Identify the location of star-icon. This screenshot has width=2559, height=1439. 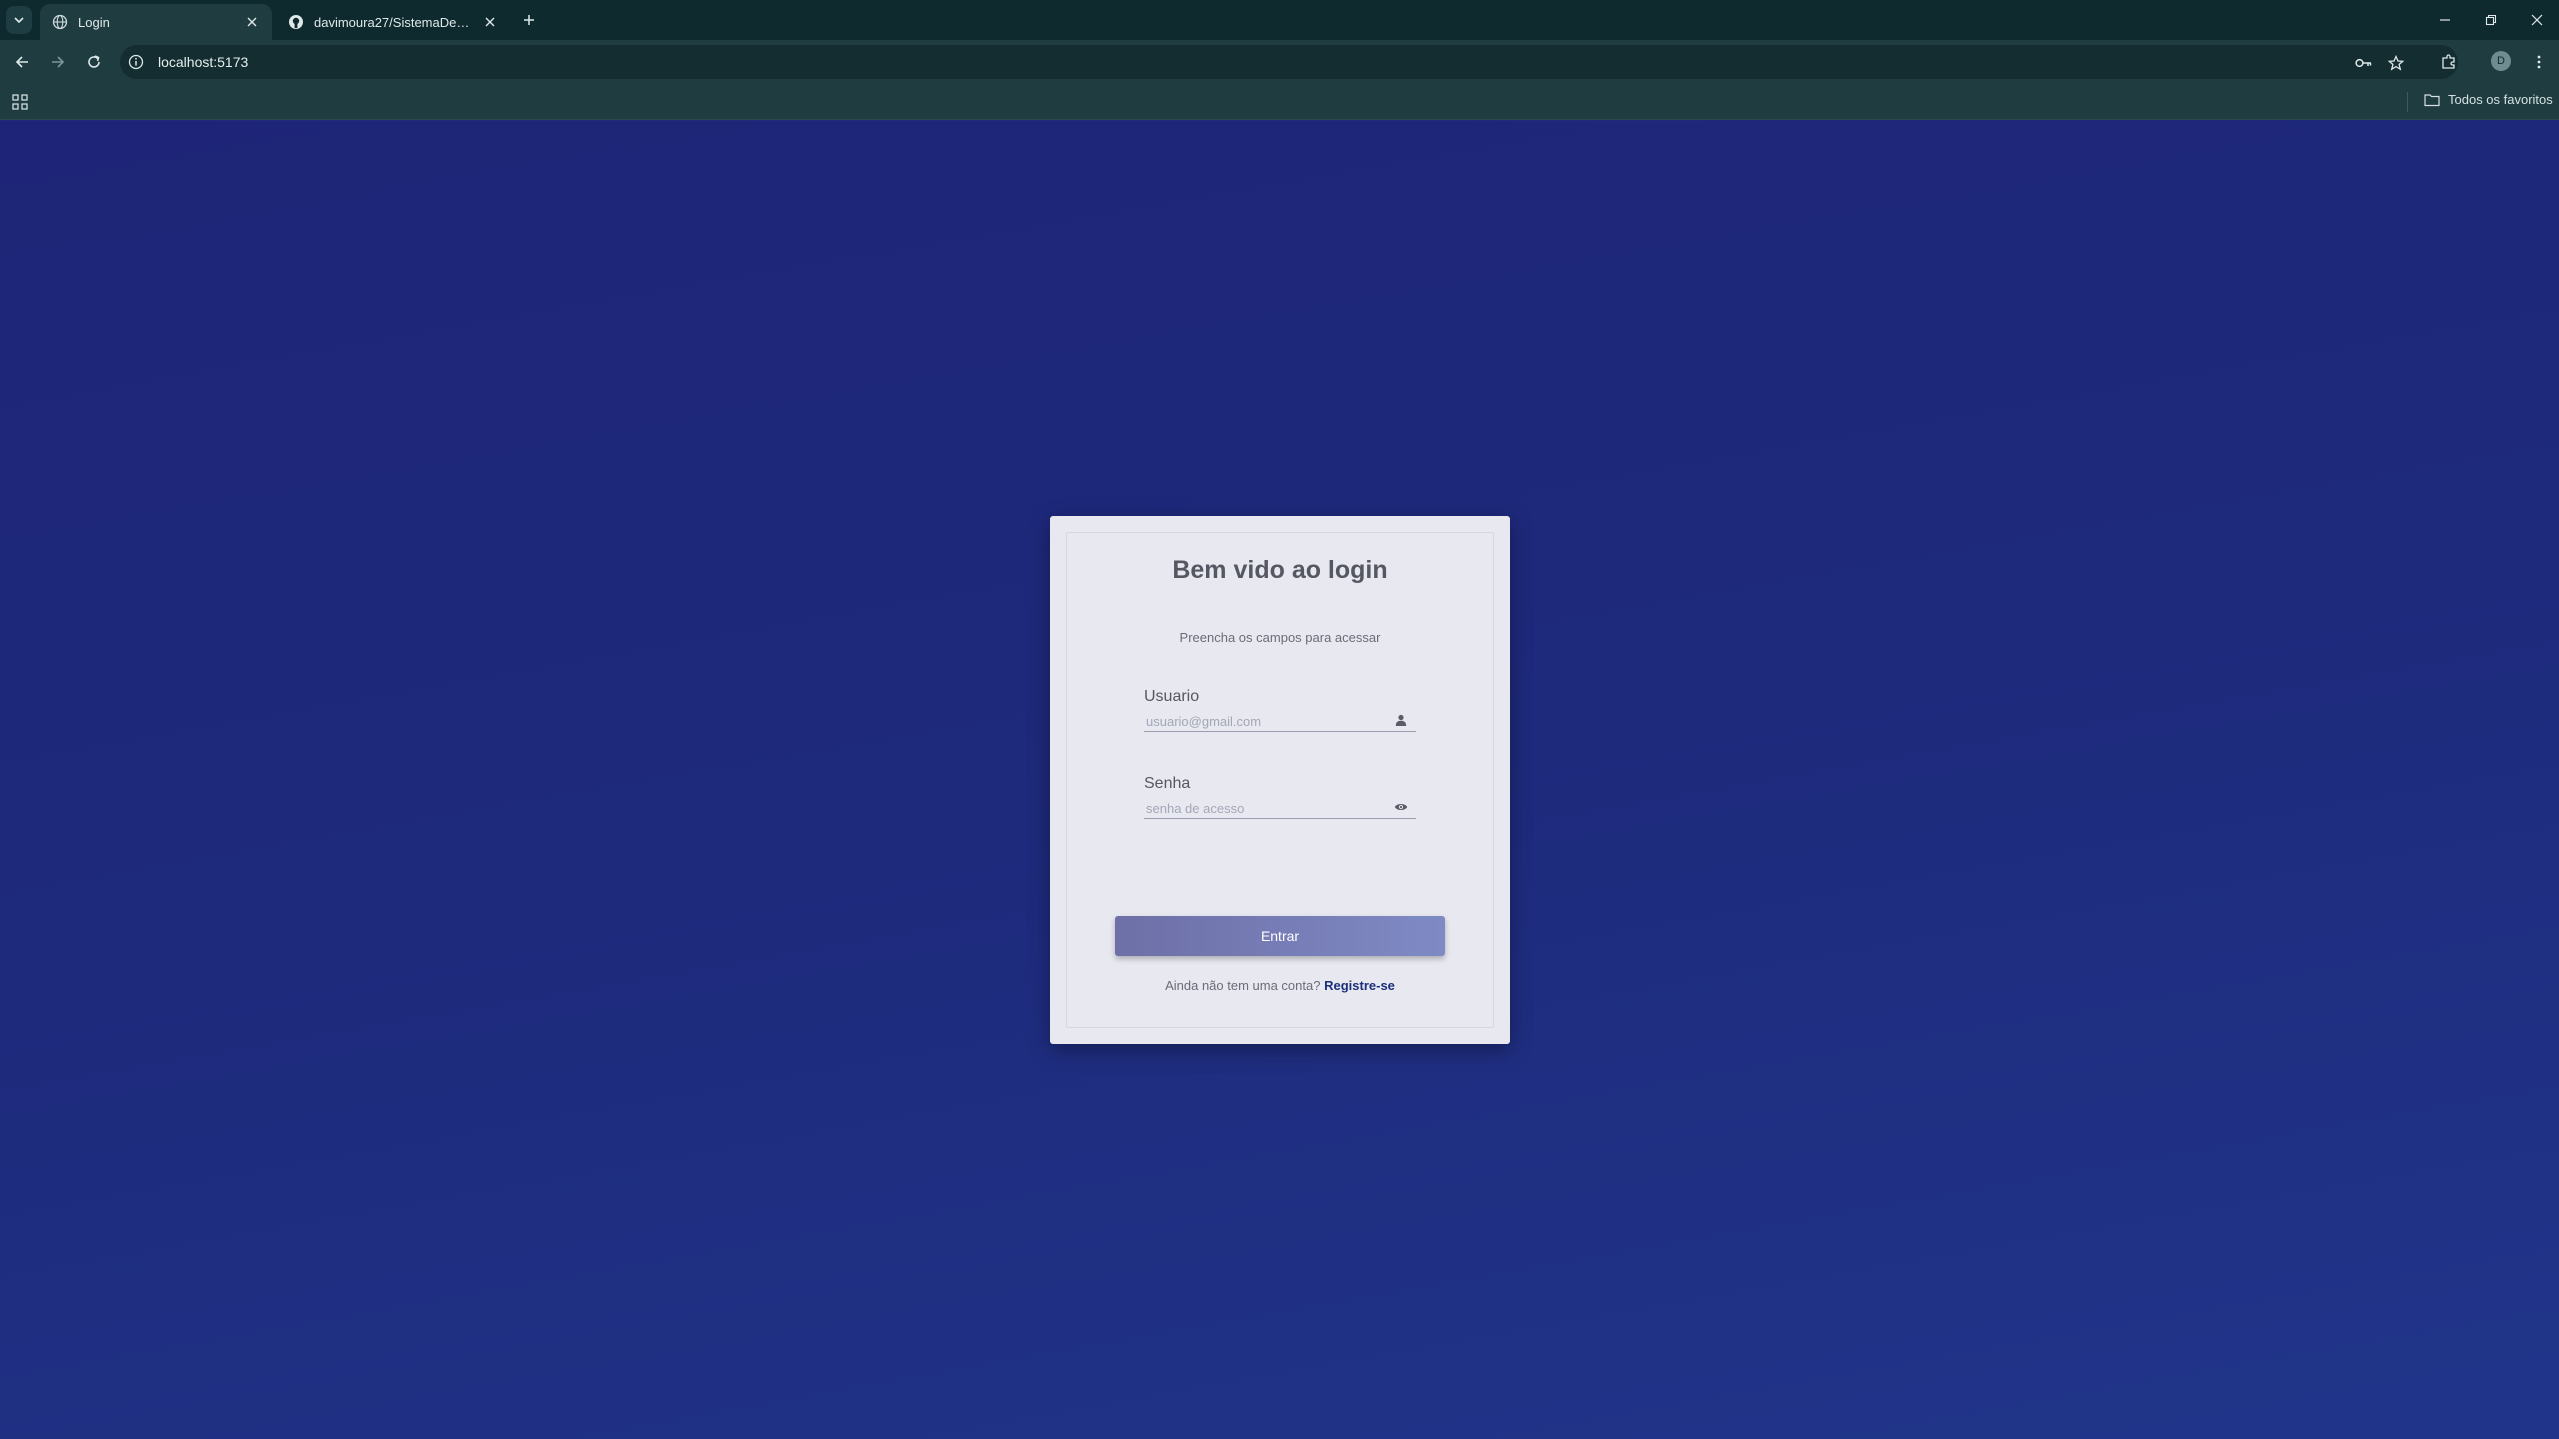
(2396, 63).